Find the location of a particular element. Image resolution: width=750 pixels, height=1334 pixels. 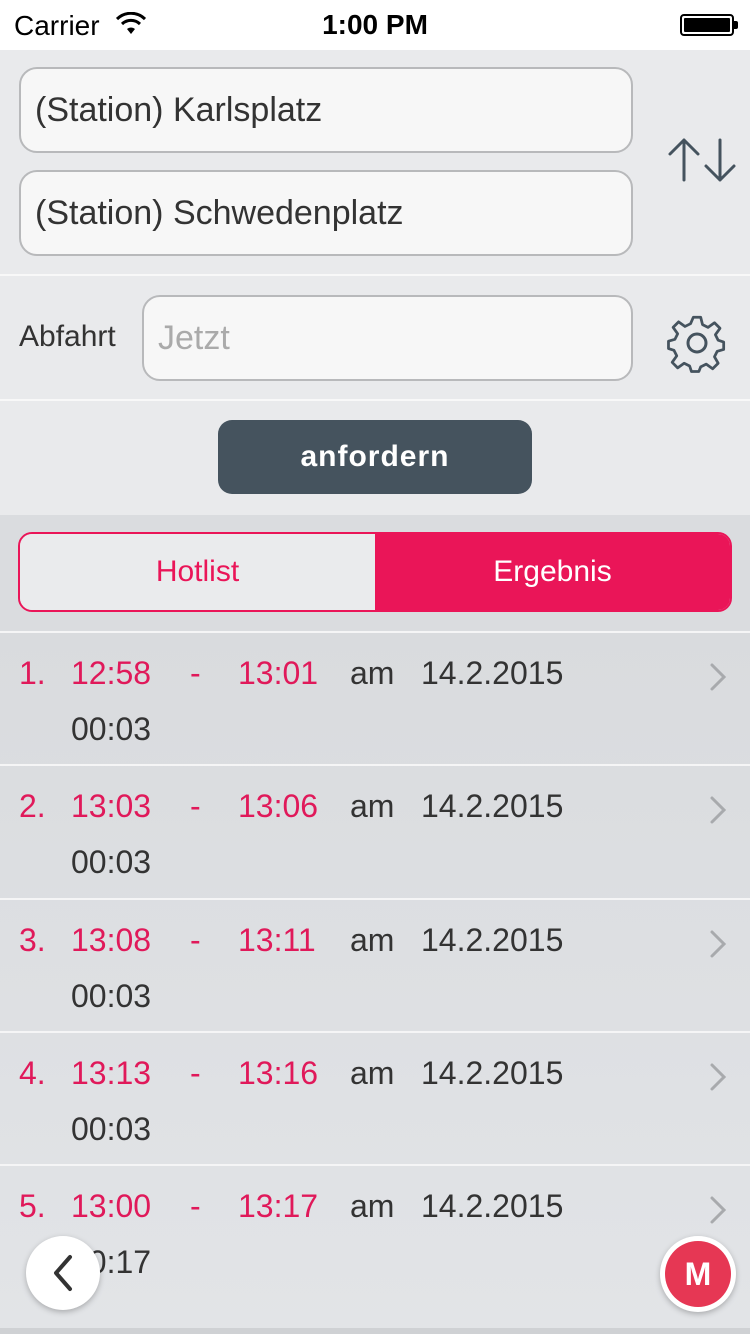

result-number: 4. is located at coordinates (32, 1073).